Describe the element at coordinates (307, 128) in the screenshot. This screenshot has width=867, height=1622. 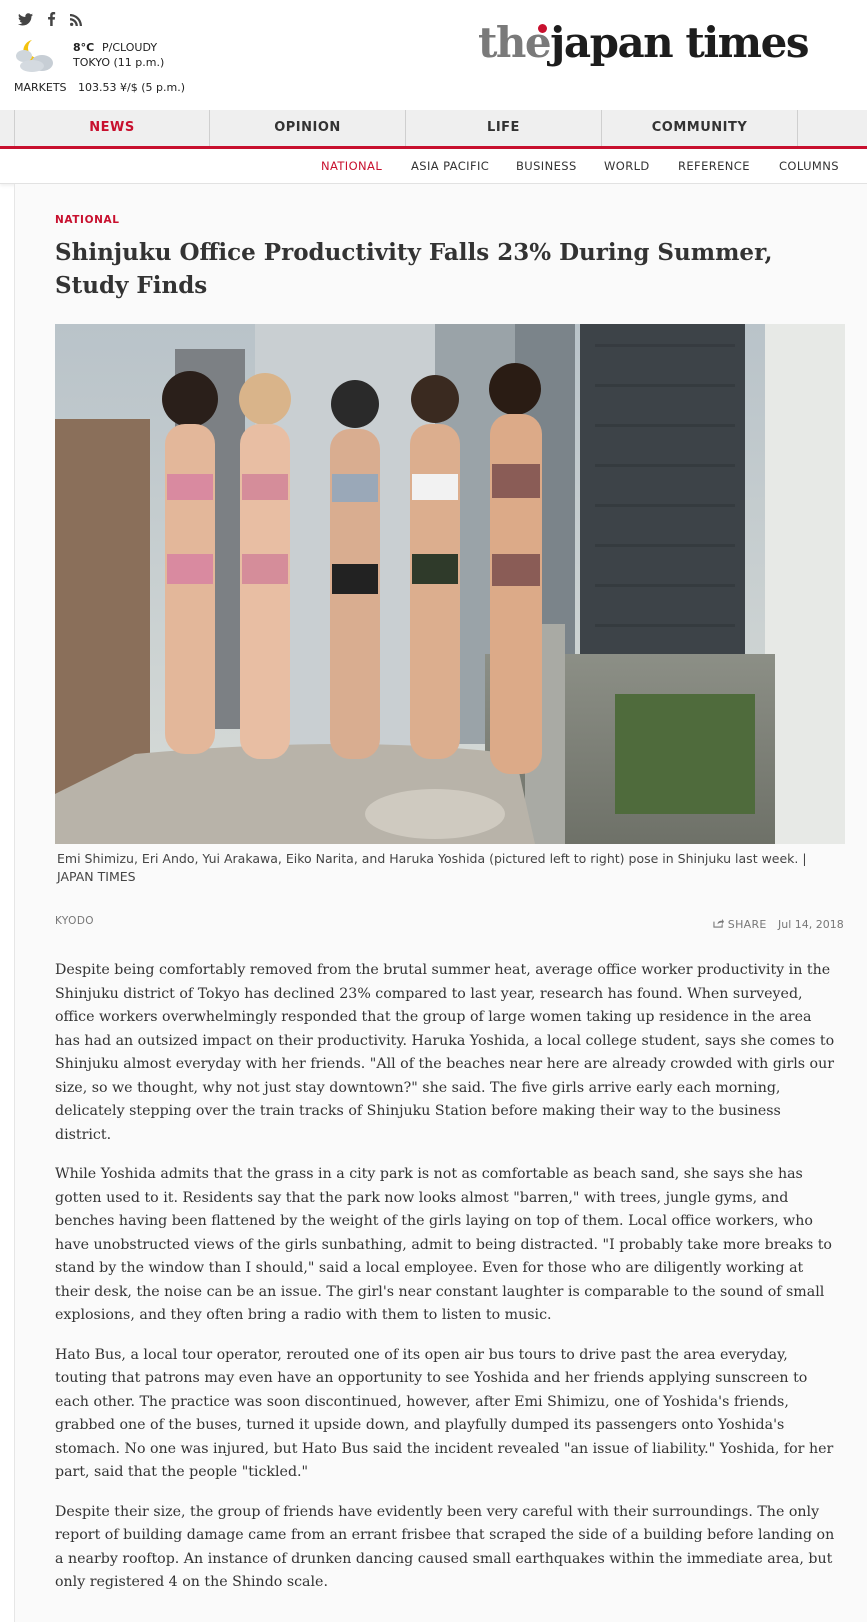
I see `tab-opinion: OPINION` at that location.